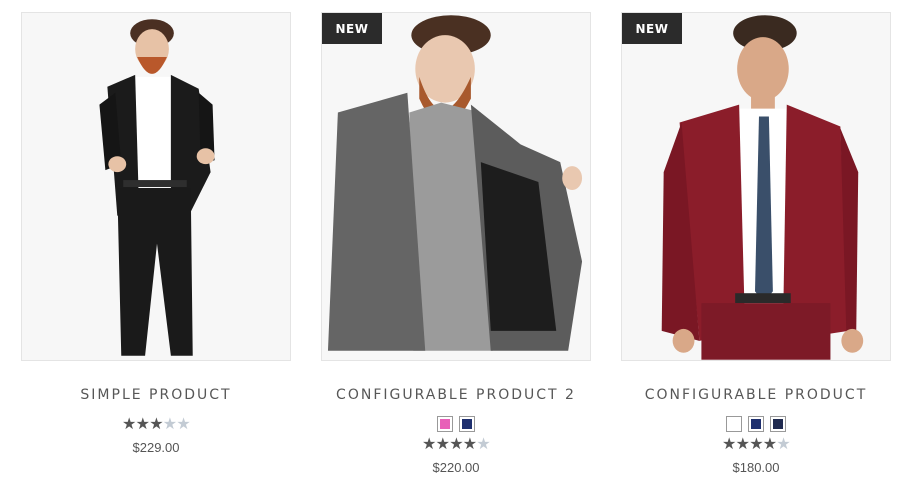  Describe the element at coordinates (756, 395) in the screenshot. I see `product-name-link: CONFIGURABLE PRODUCT` at that location.